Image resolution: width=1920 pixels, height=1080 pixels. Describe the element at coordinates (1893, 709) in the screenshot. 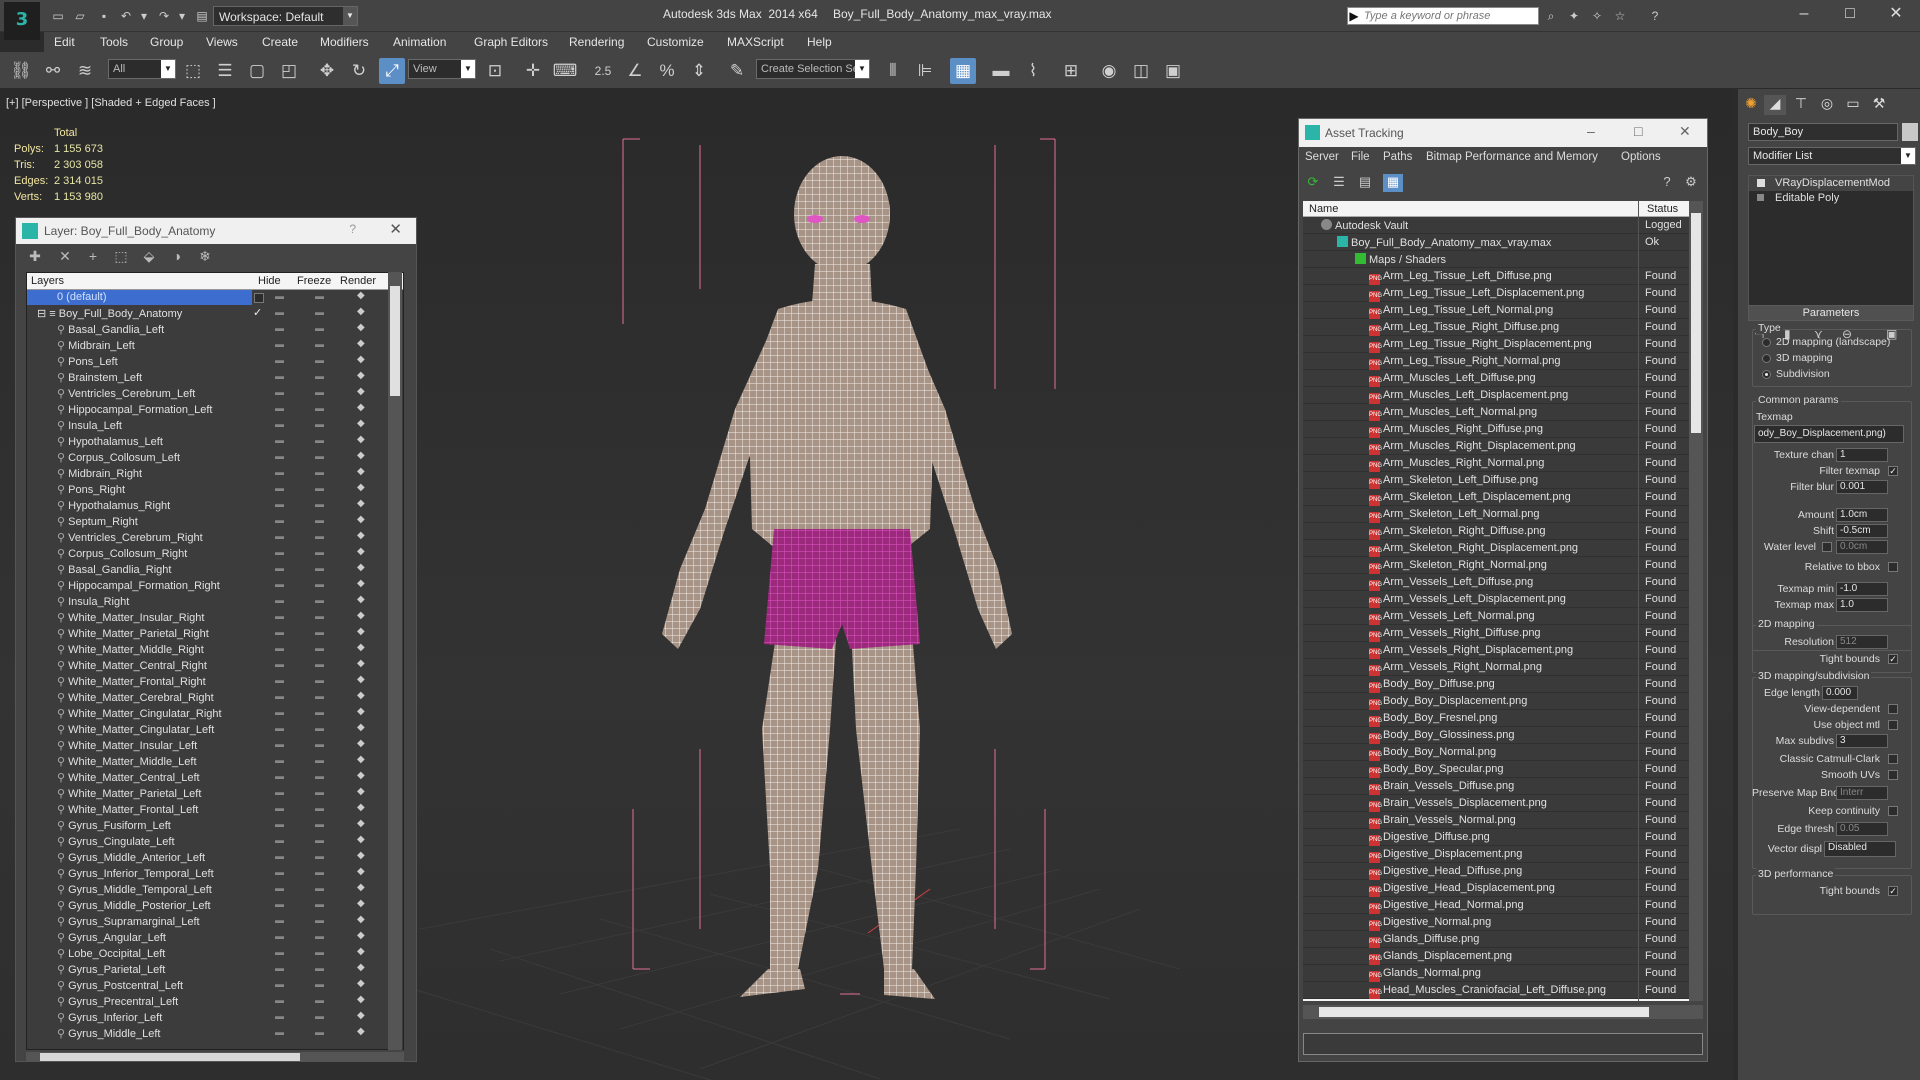

I see `view-dependent-checkbox` at that location.